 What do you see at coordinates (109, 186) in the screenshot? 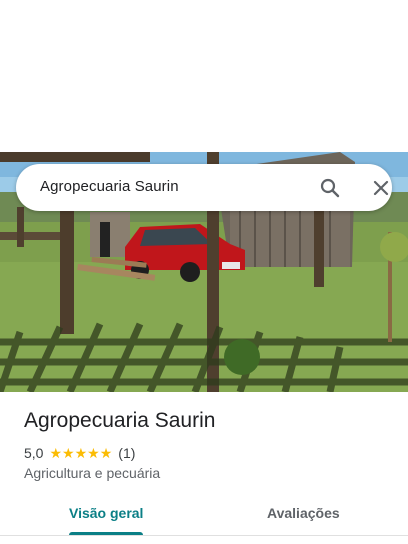
I see `search-input: Agropecuaria Saurin` at bounding box center [109, 186].